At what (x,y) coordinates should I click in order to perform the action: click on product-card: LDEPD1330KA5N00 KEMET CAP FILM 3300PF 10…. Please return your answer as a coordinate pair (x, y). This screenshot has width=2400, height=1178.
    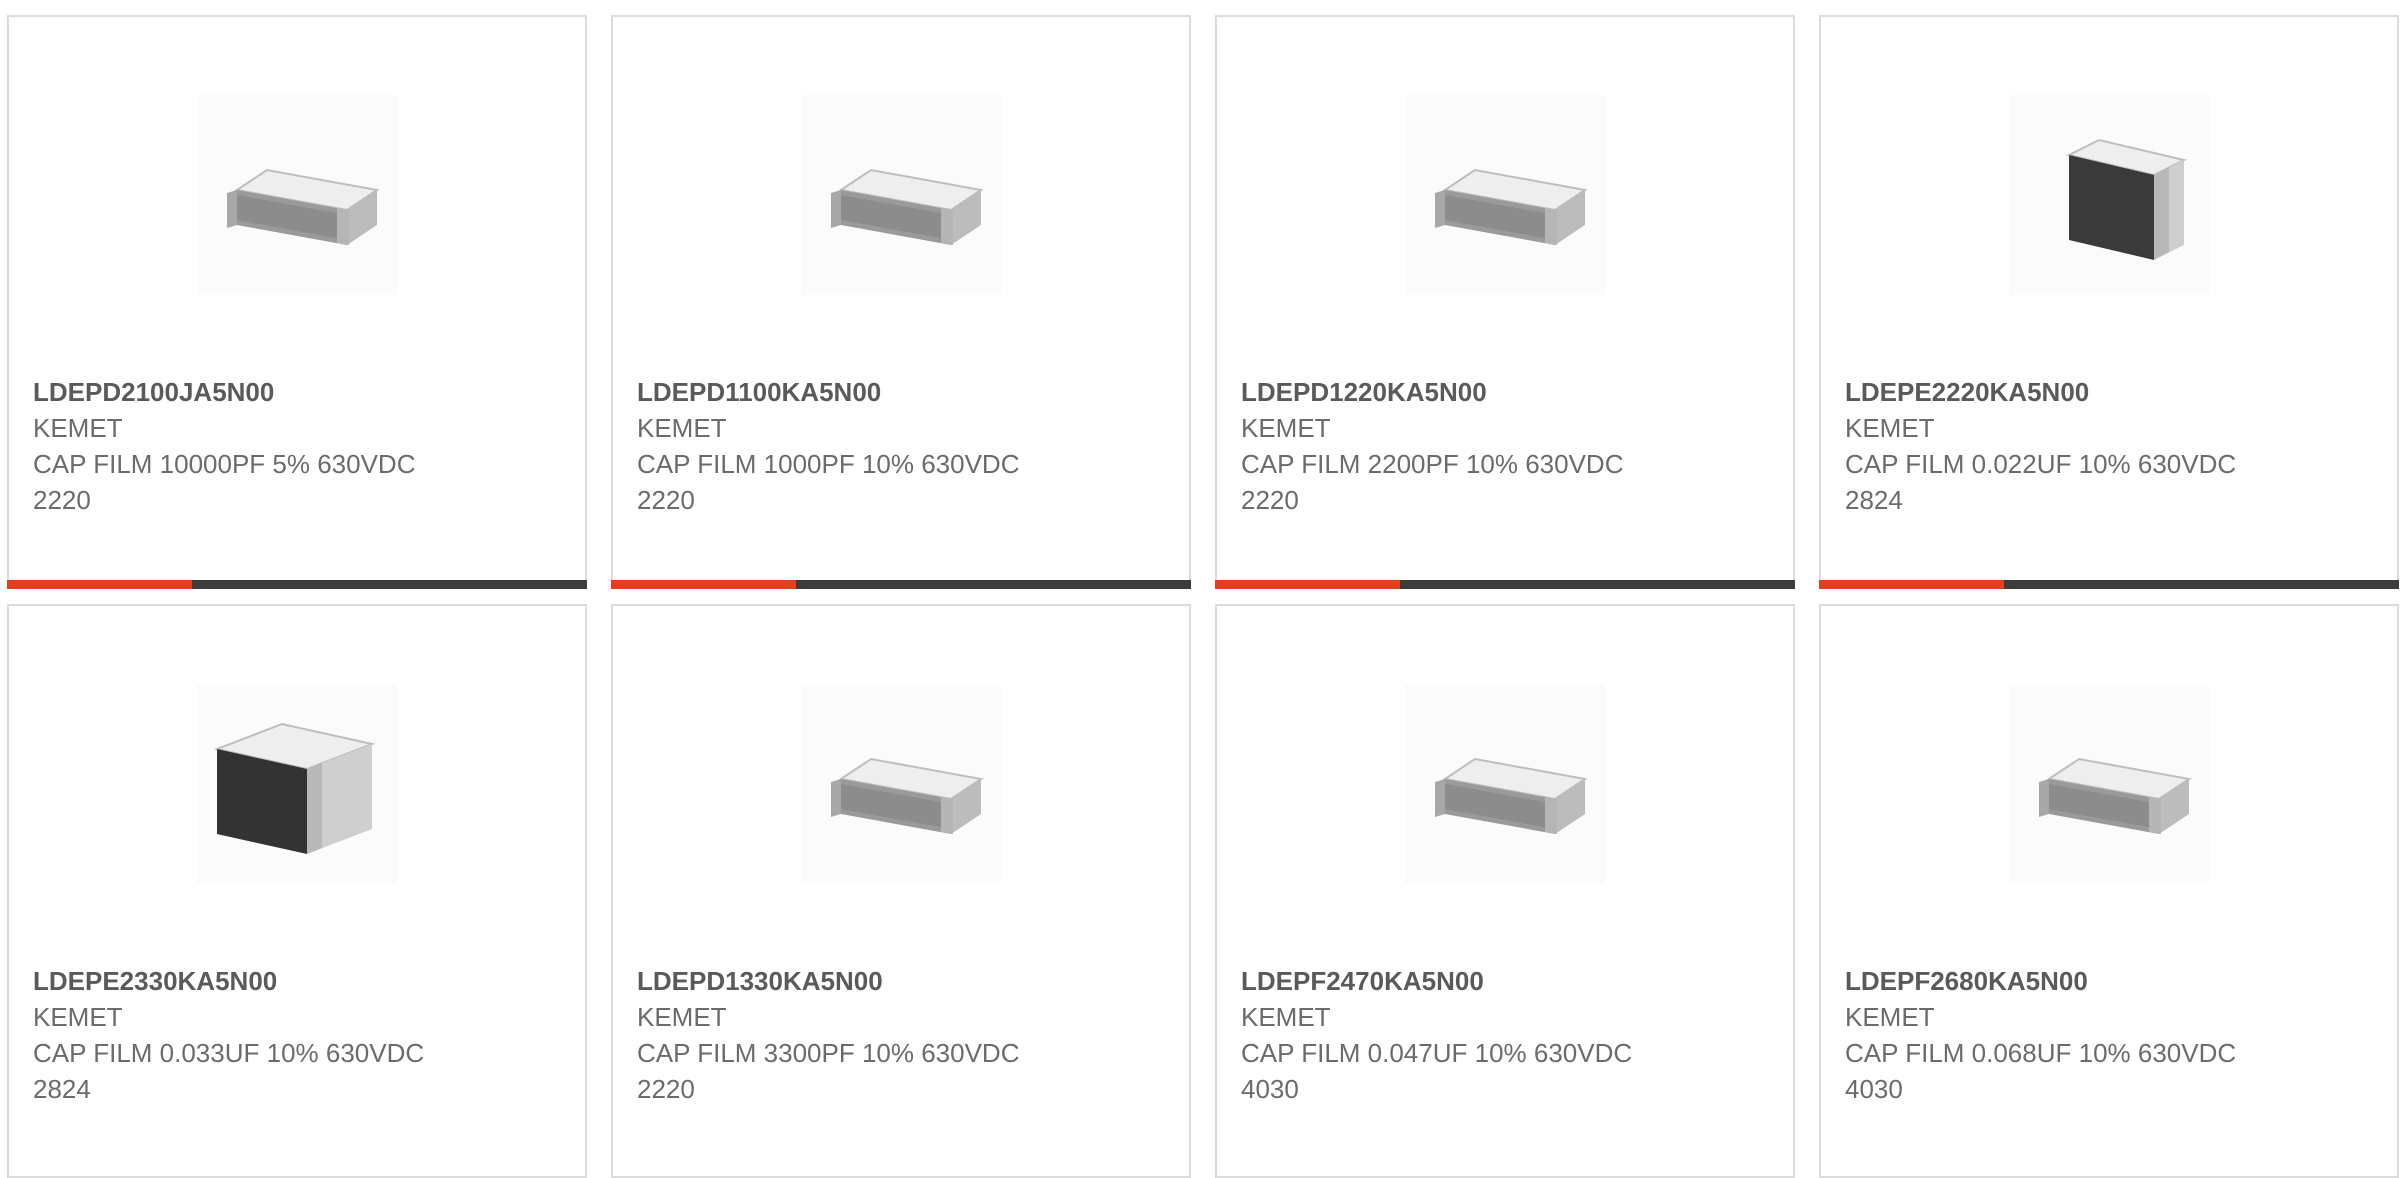
    Looking at the image, I should click on (901, 891).